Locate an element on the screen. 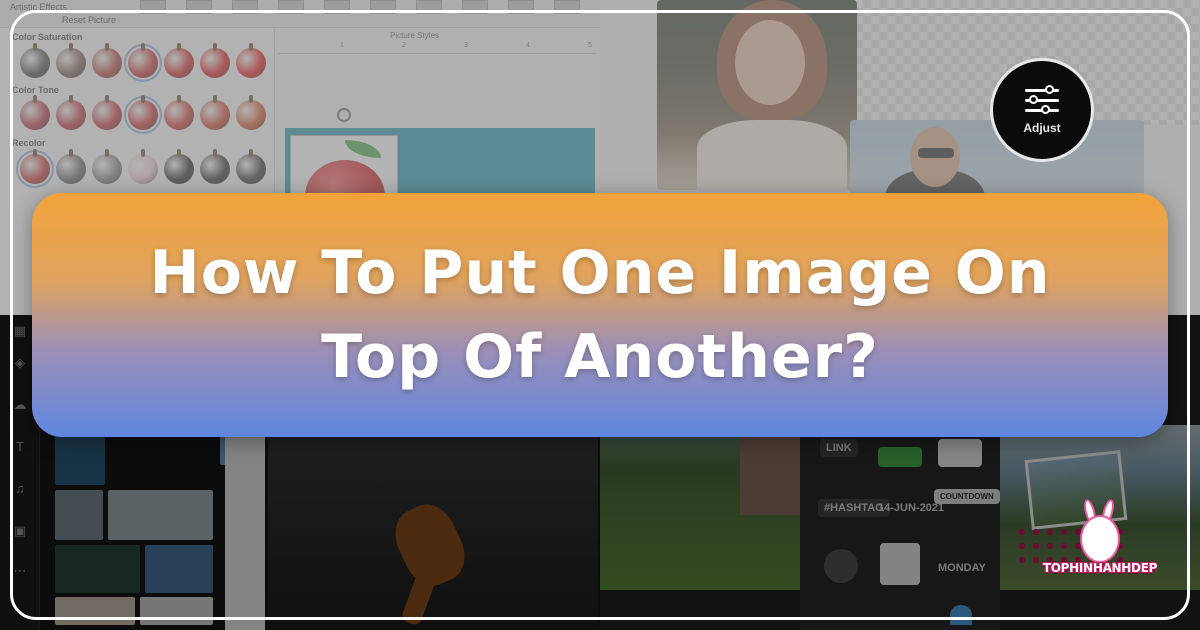  headline-line-2: Top Of Another? is located at coordinates (600, 357).